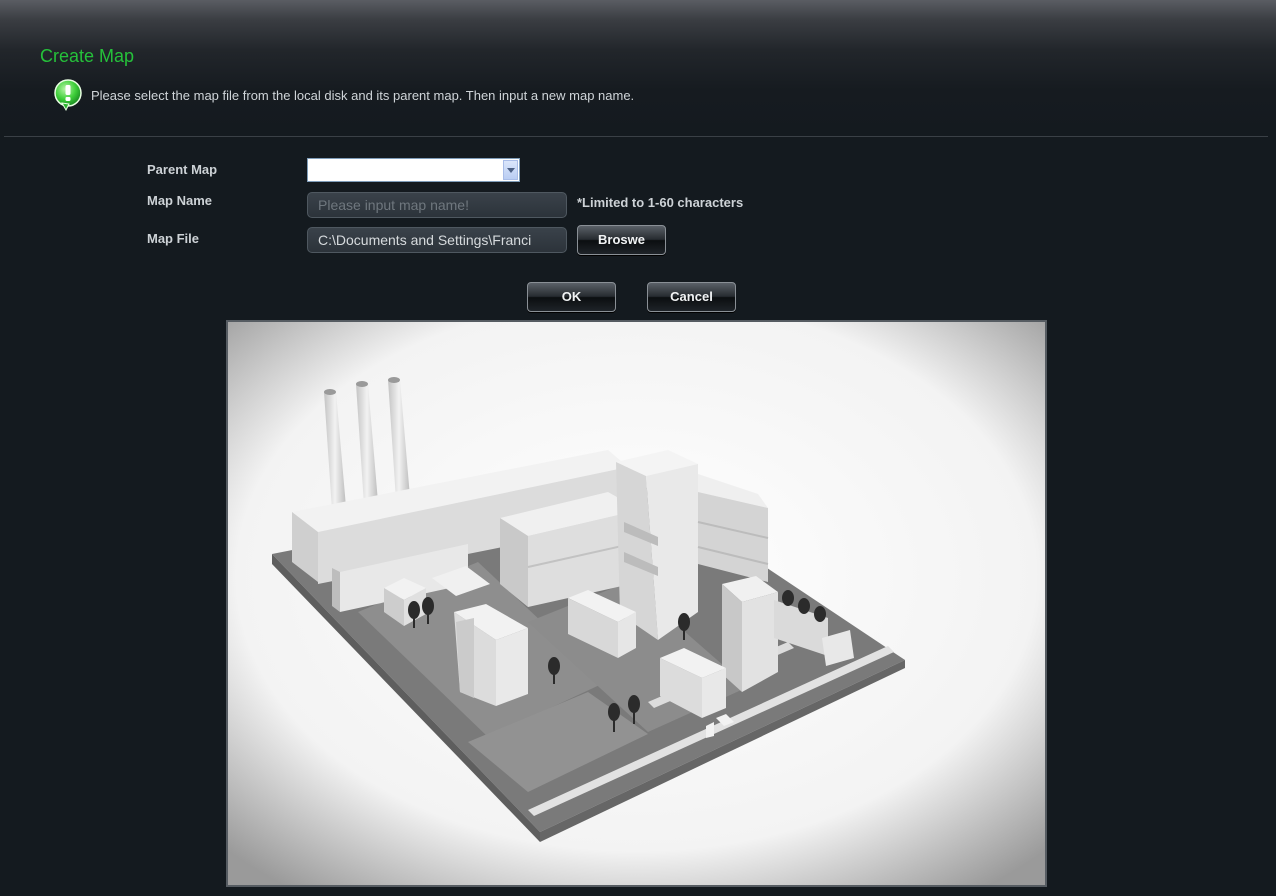 The height and width of the screenshot is (896, 1276). Describe the element at coordinates (510, 170) in the screenshot. I see `chevron-down-icon` at that location.